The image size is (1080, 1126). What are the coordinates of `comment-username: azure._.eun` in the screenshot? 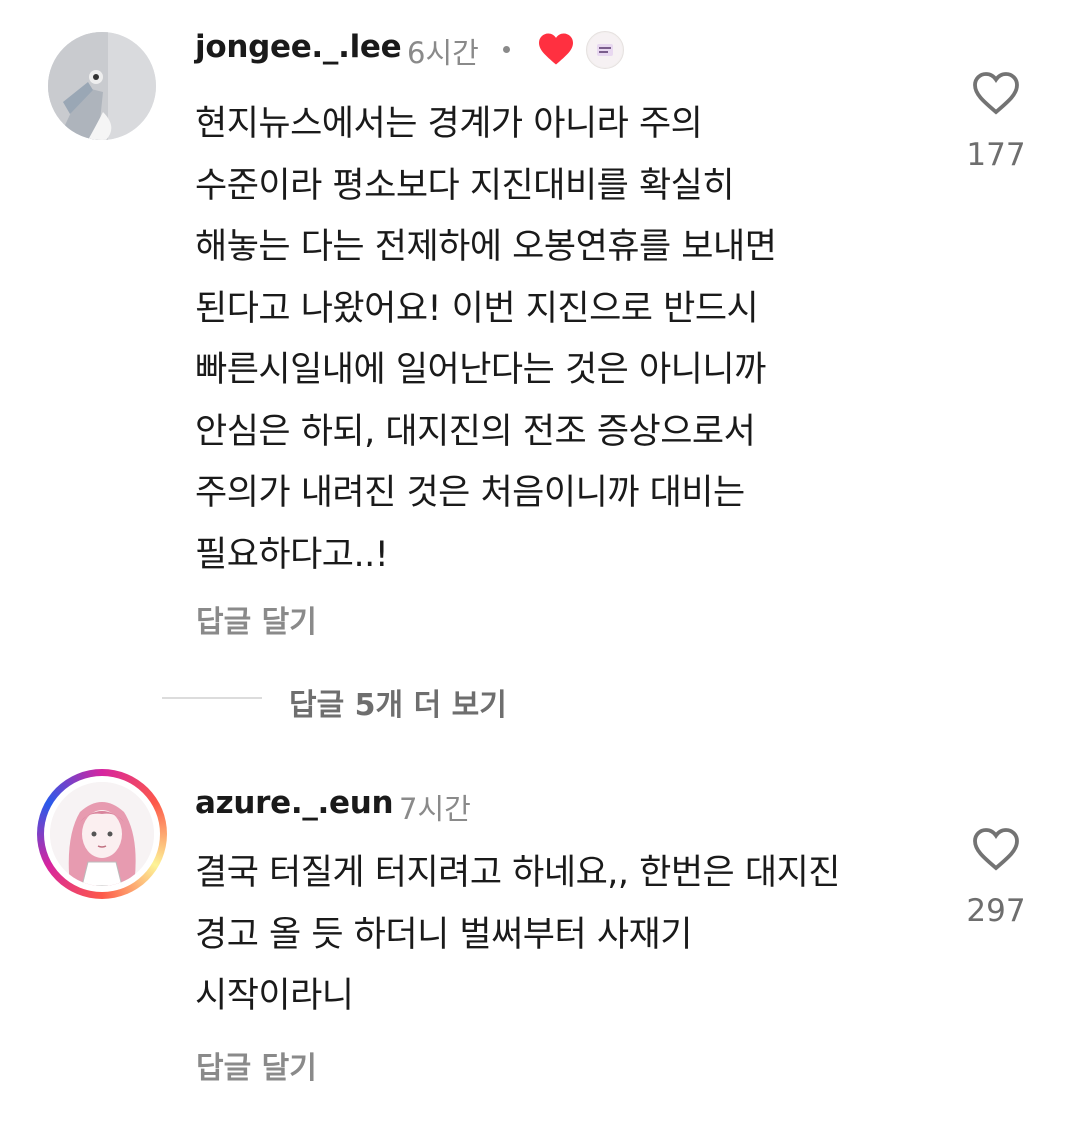 It's located at (294, 803).